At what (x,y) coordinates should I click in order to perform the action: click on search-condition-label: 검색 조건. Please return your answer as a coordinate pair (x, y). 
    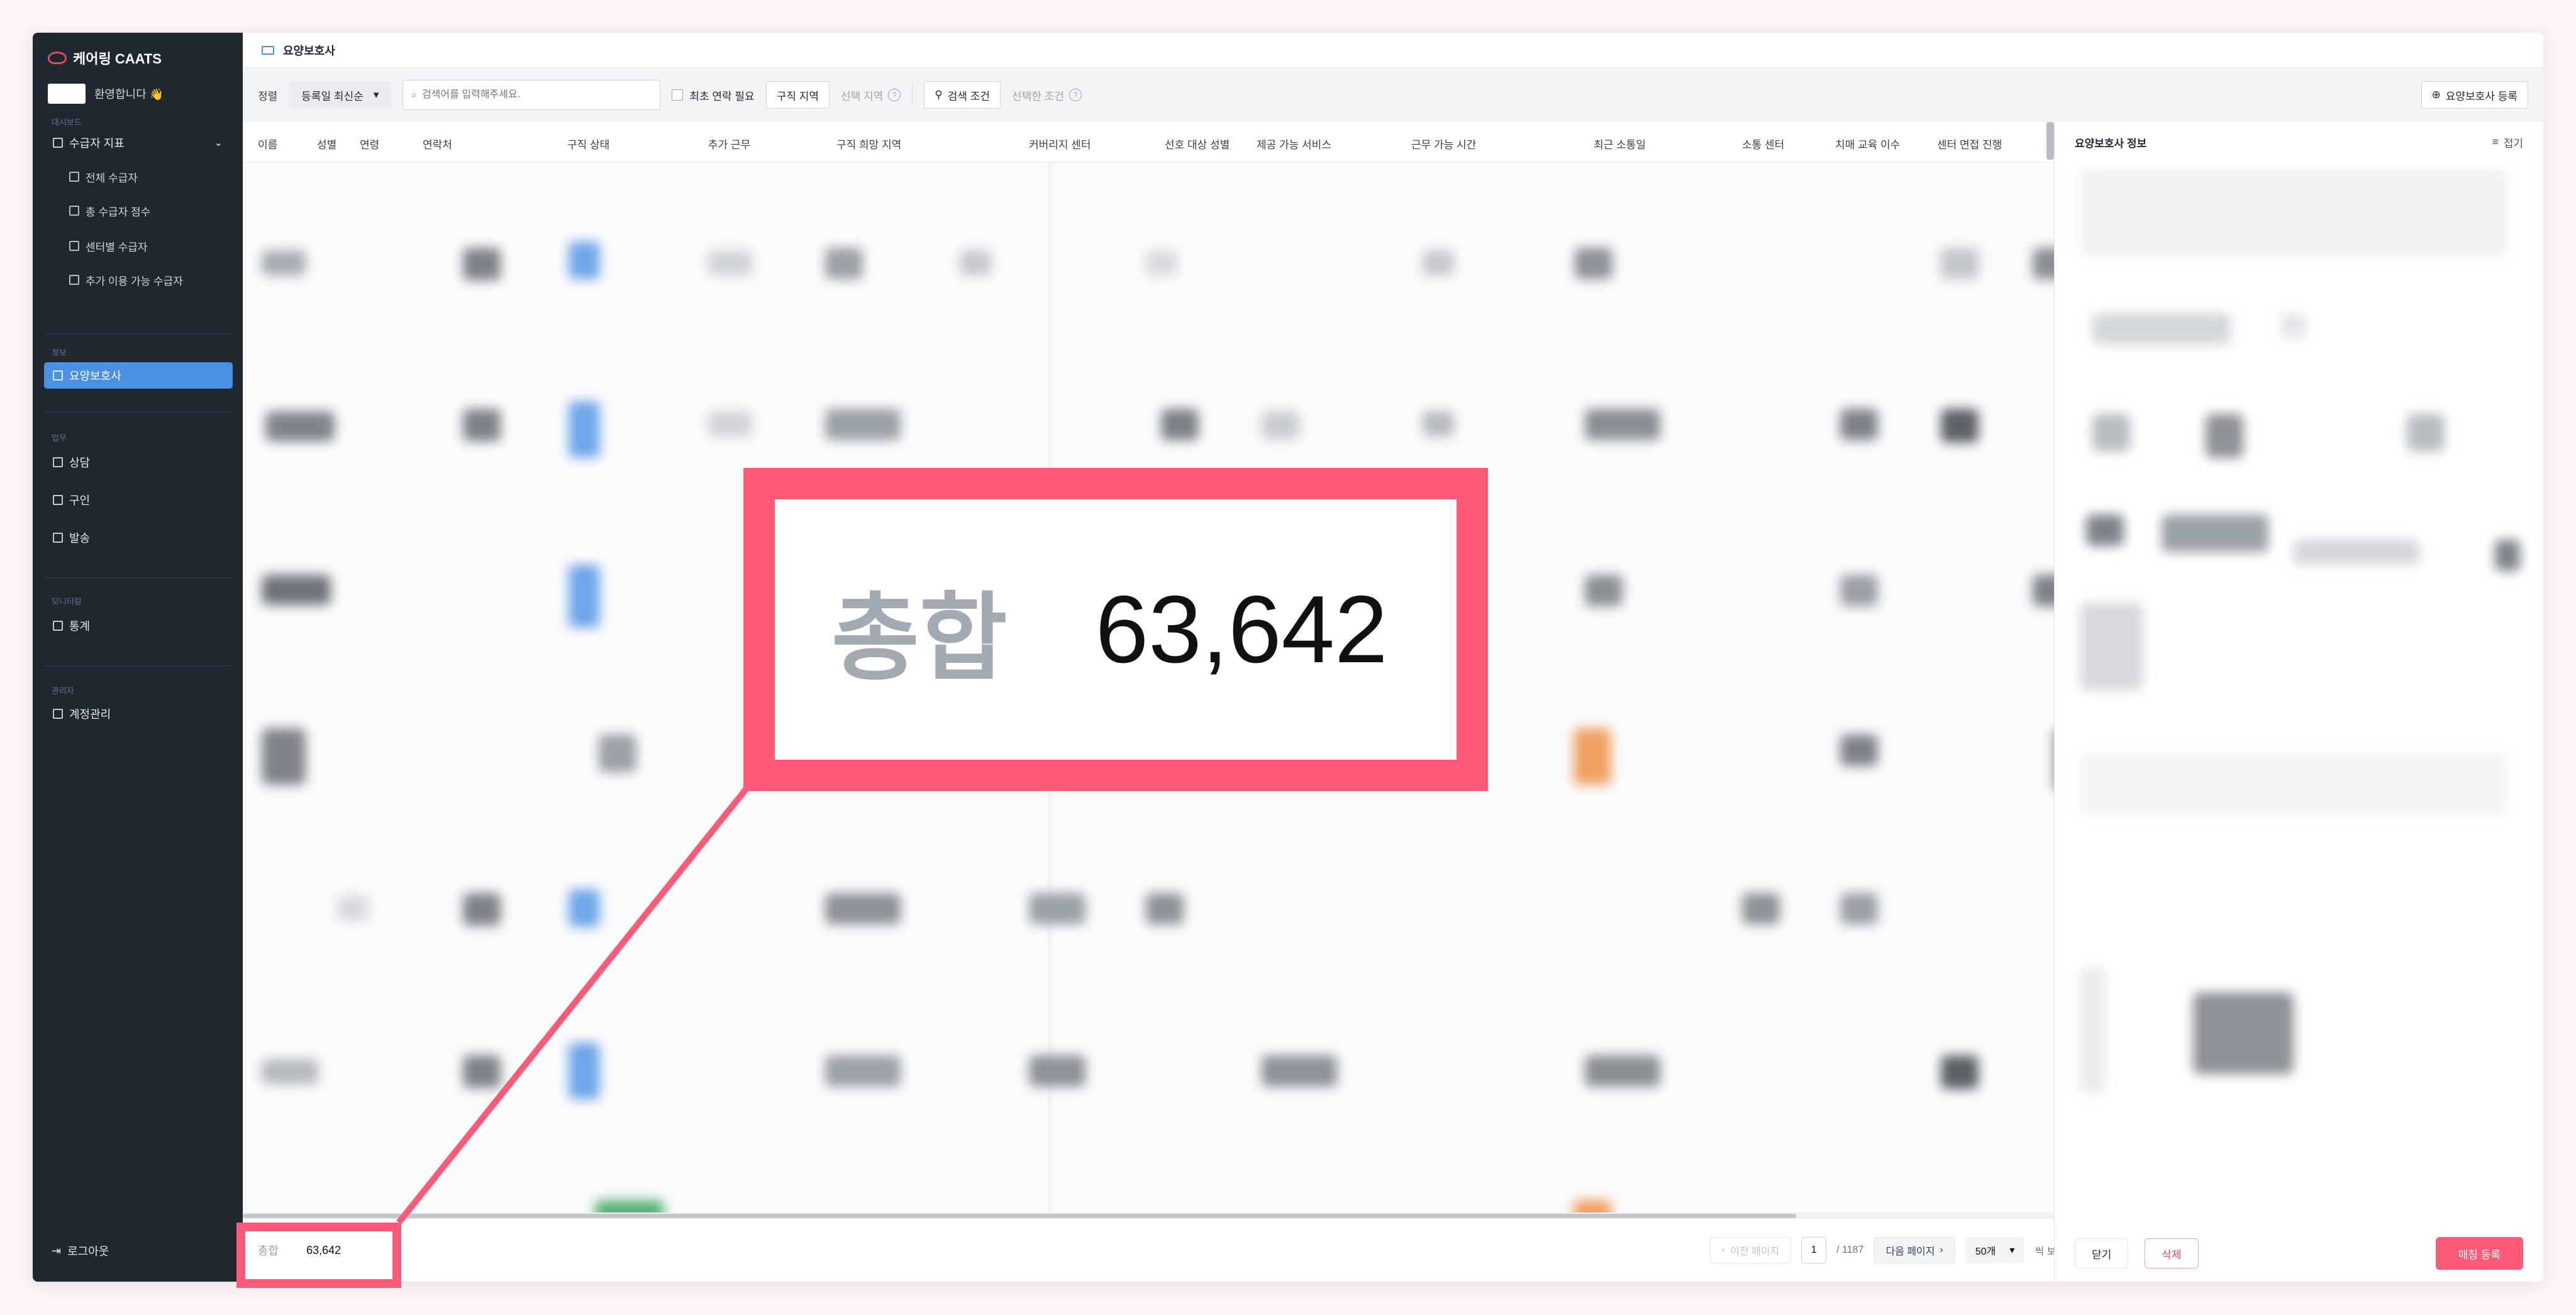
    Looking at the image, I should click on (969, 96).